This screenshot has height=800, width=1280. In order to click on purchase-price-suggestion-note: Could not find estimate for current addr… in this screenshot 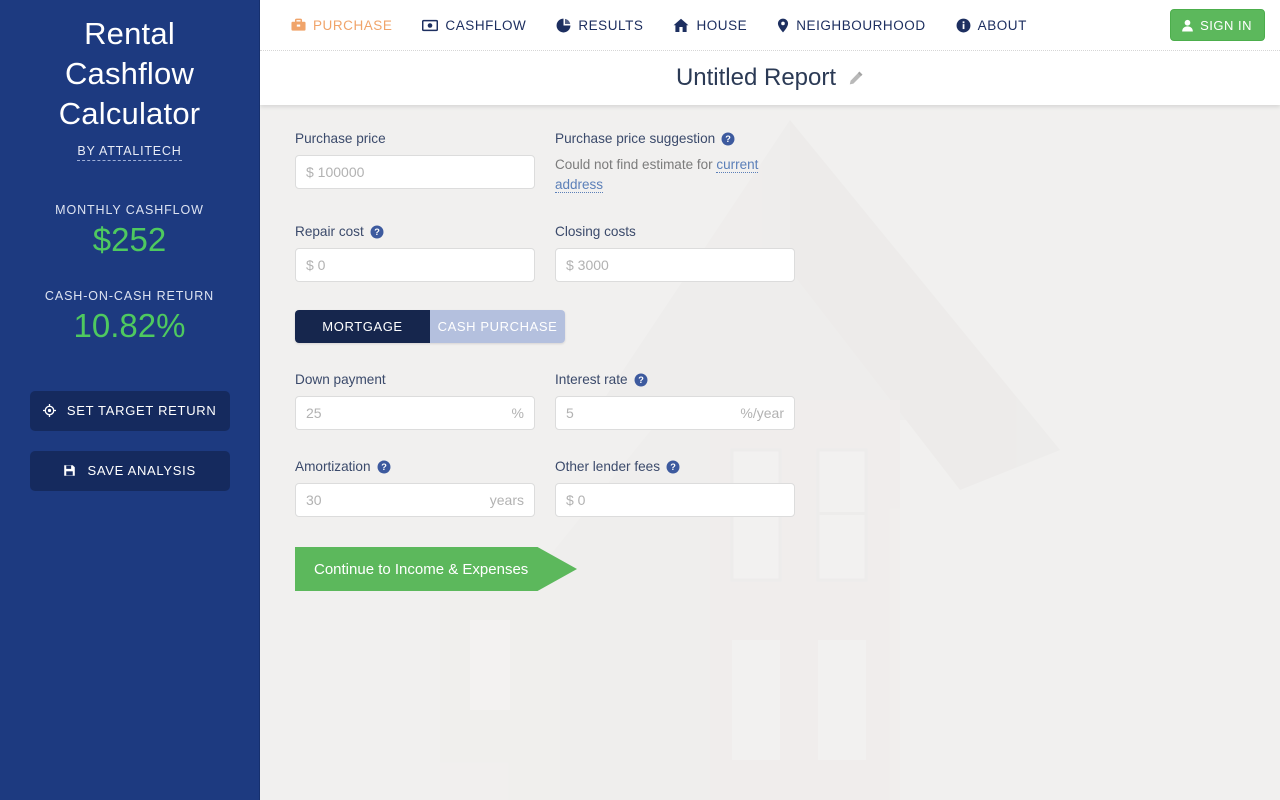, I will do `click(675, 175)`.